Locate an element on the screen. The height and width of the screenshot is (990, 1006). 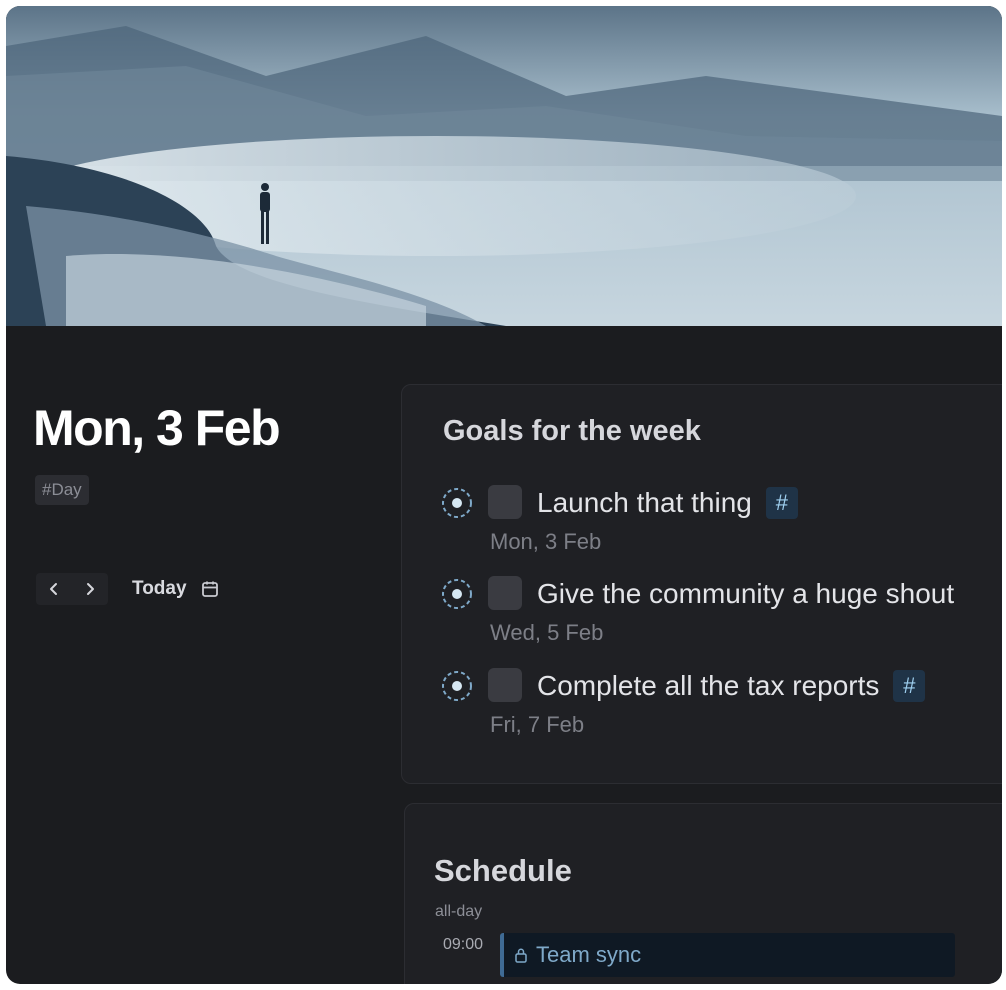
goal-text: Complete all the tax reports # is located at coordinates (731, 686).